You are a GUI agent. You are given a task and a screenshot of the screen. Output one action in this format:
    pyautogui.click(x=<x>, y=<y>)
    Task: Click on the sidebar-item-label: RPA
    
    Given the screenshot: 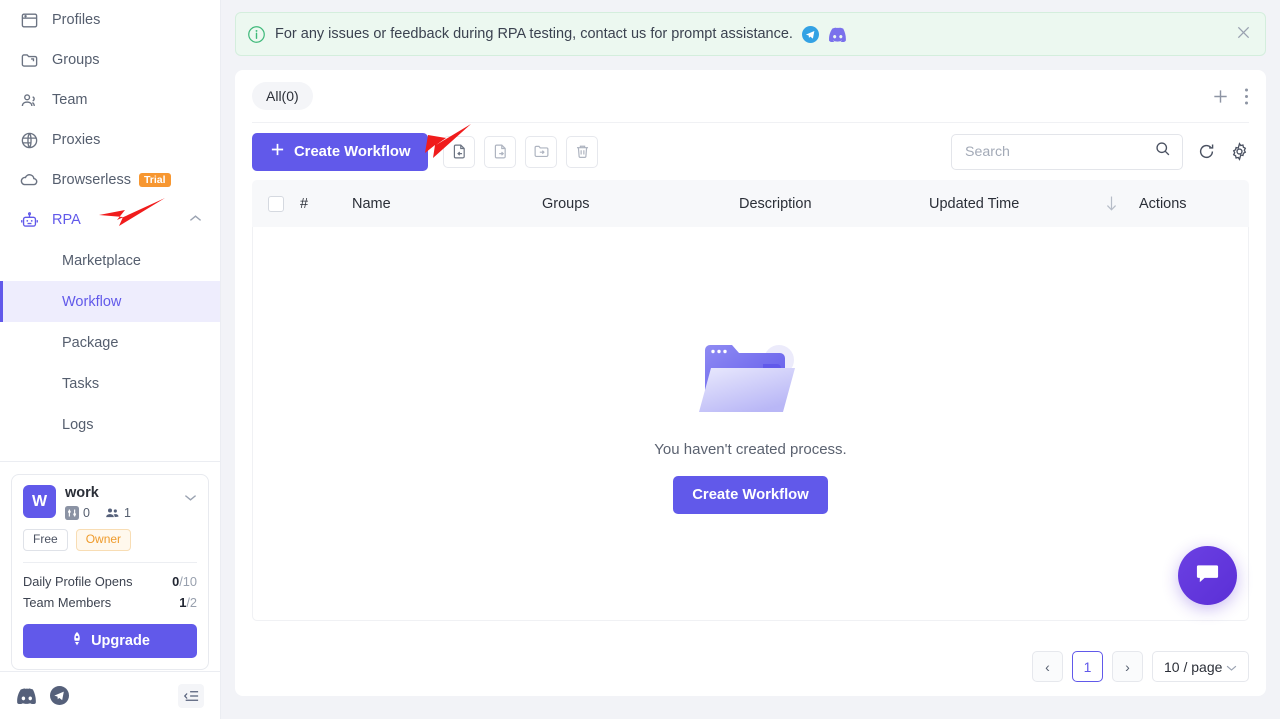 What is the action you would take?
    pyautogui.click(x=66, y=220)
    